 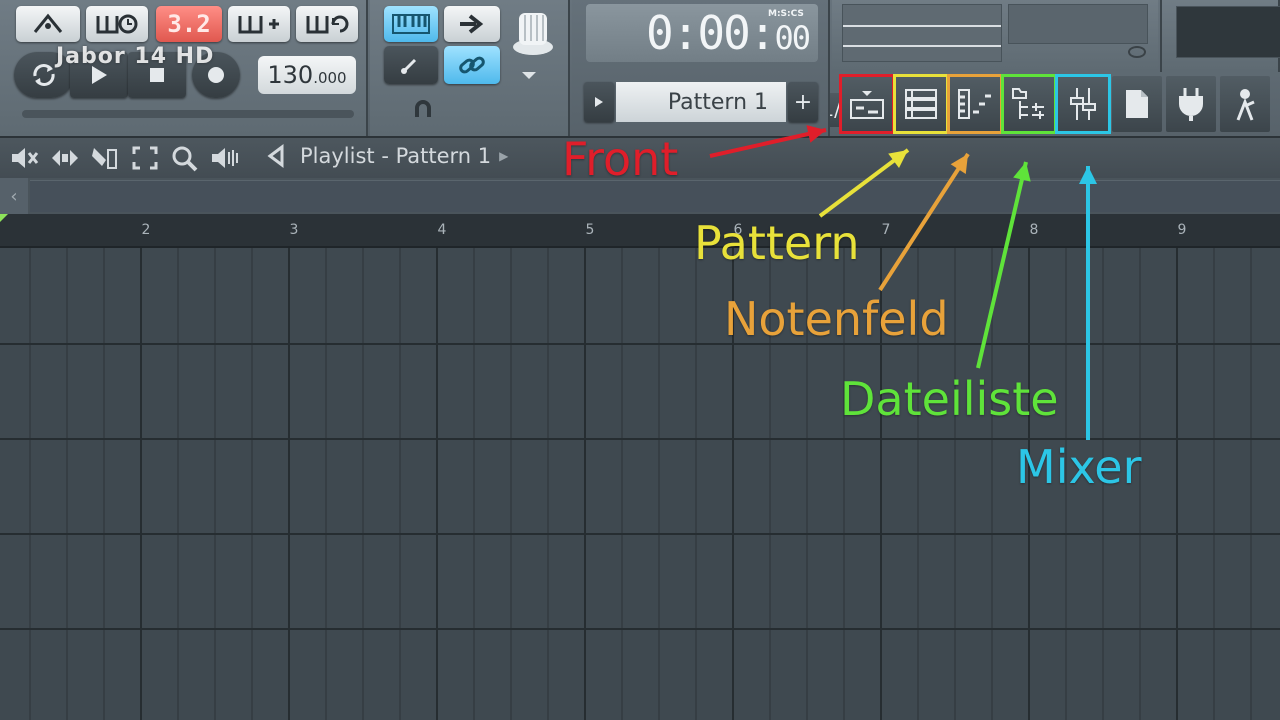 I want to click on dateiliste-label: Dateiliste, so click(x=949, y=399).